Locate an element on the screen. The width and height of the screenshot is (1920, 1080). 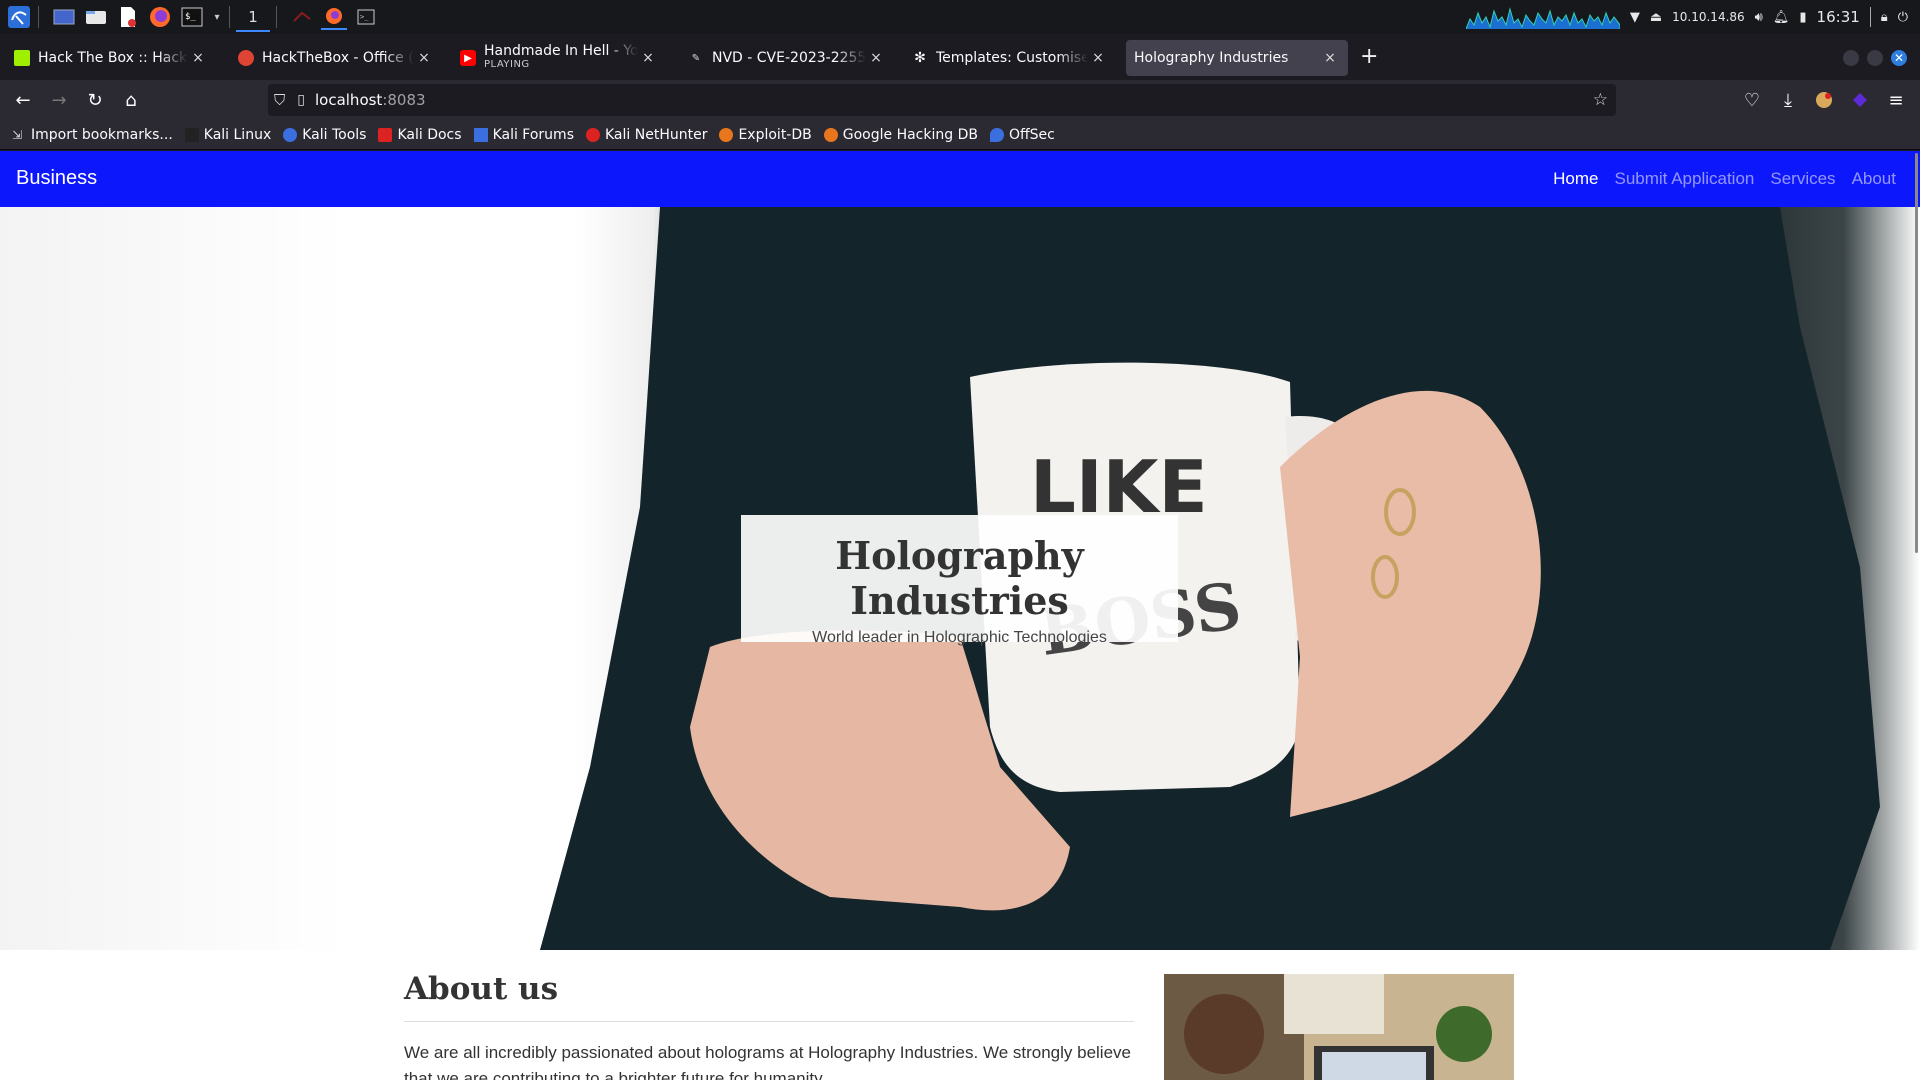
ghdb-icon is located at coordinates (830, 134).